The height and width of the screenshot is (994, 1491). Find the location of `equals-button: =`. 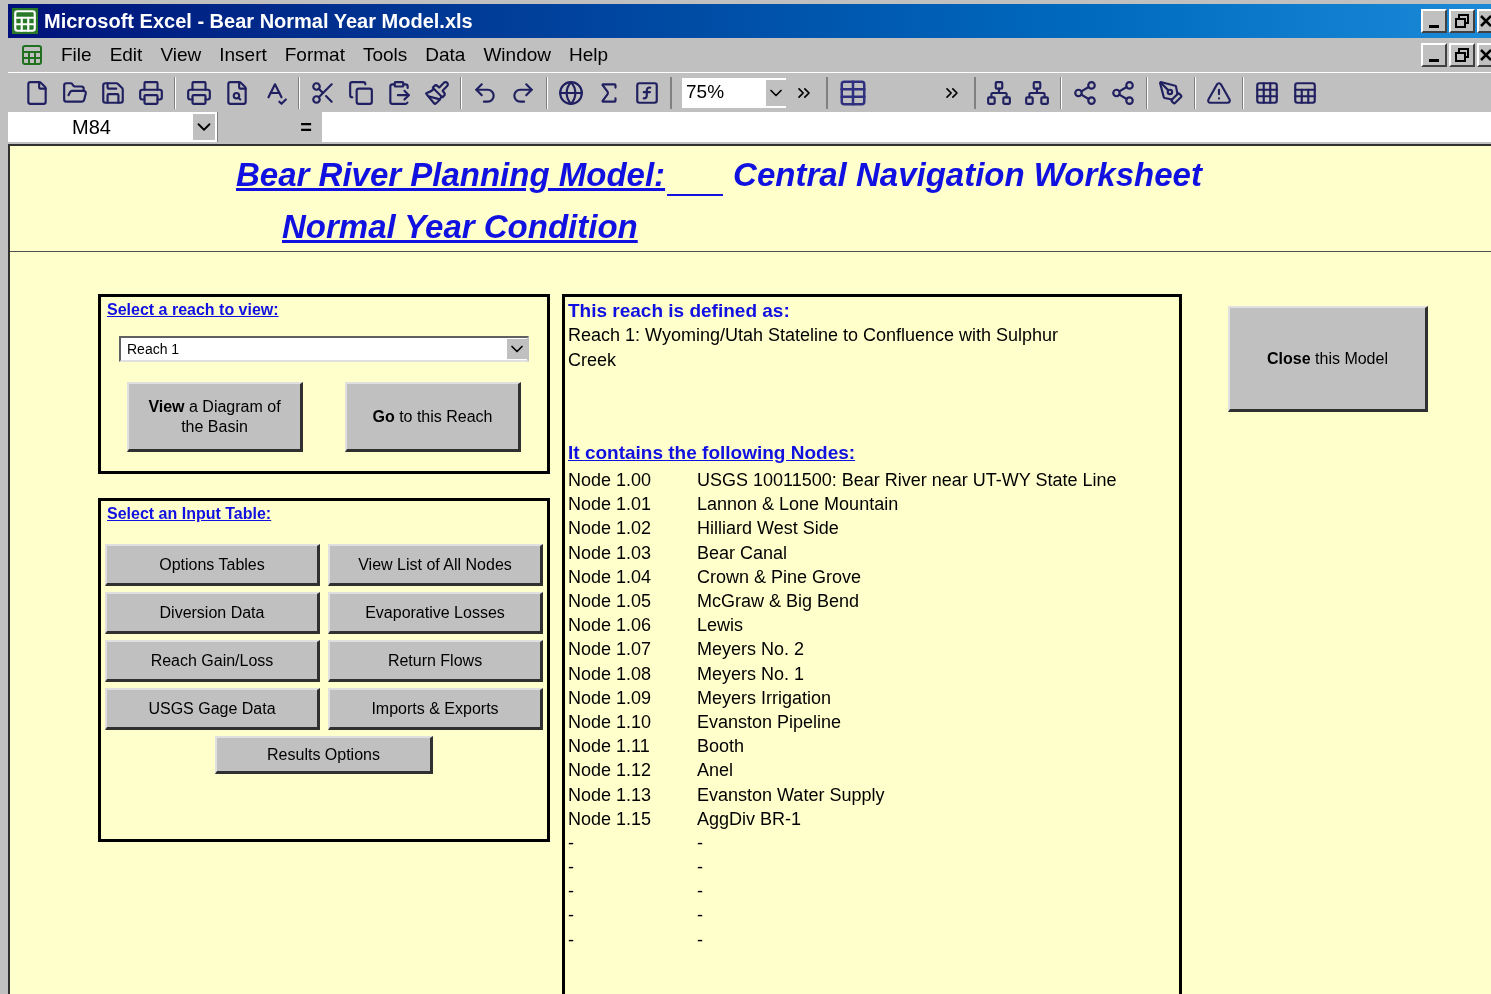

equals-button: = is located at coordinates (306, 127).